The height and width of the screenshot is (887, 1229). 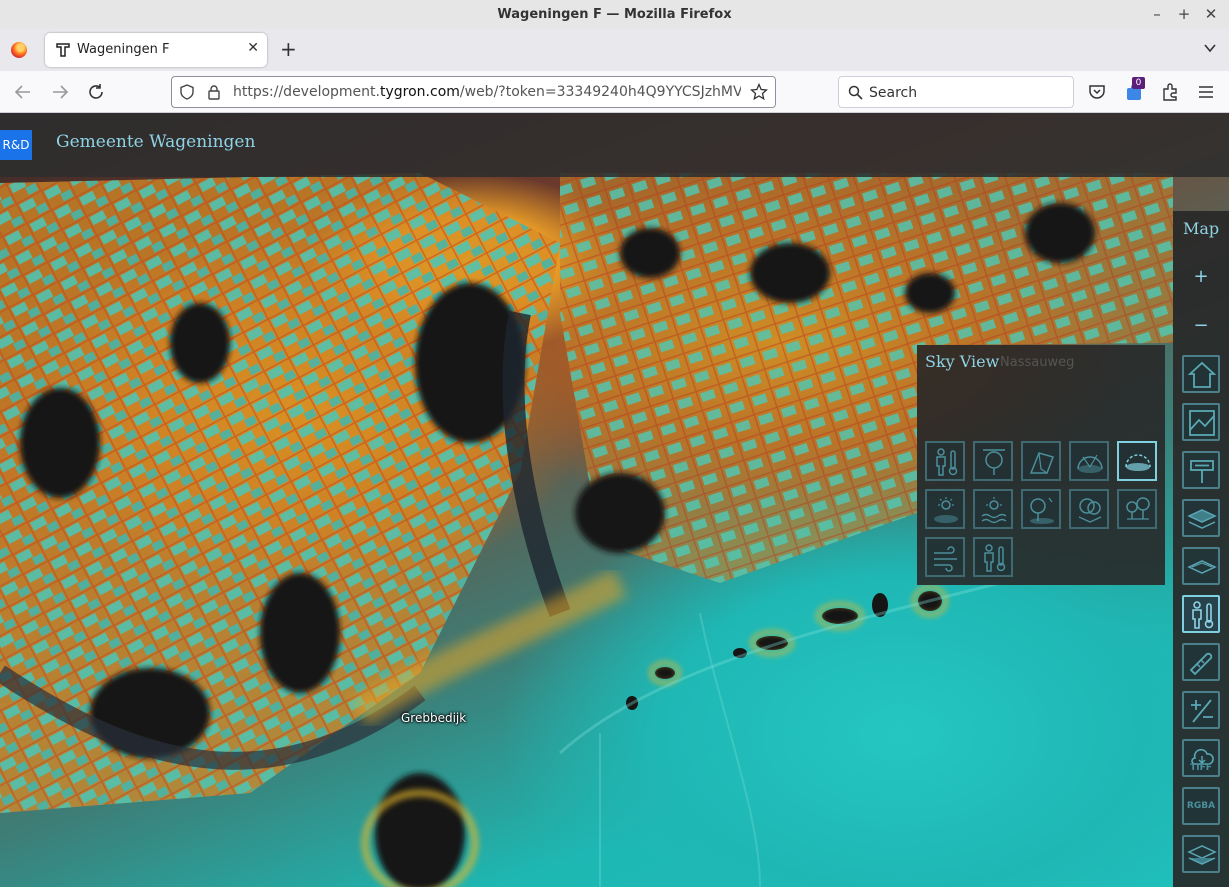 What do you see at coordinates (306, 92) in the screenshot?
I see `url-prefix: https://development.` at bounding box center [306, 92].